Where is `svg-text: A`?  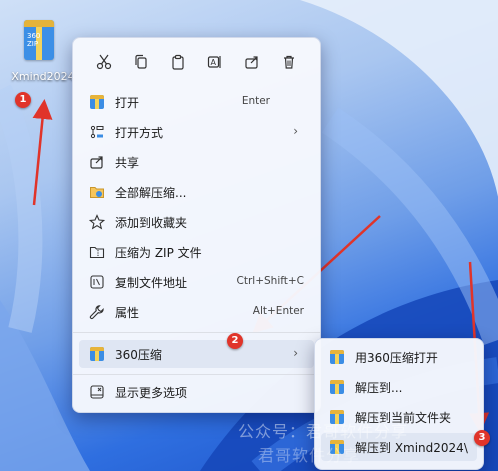
svg-text: A is located at coordinates (214, 62).